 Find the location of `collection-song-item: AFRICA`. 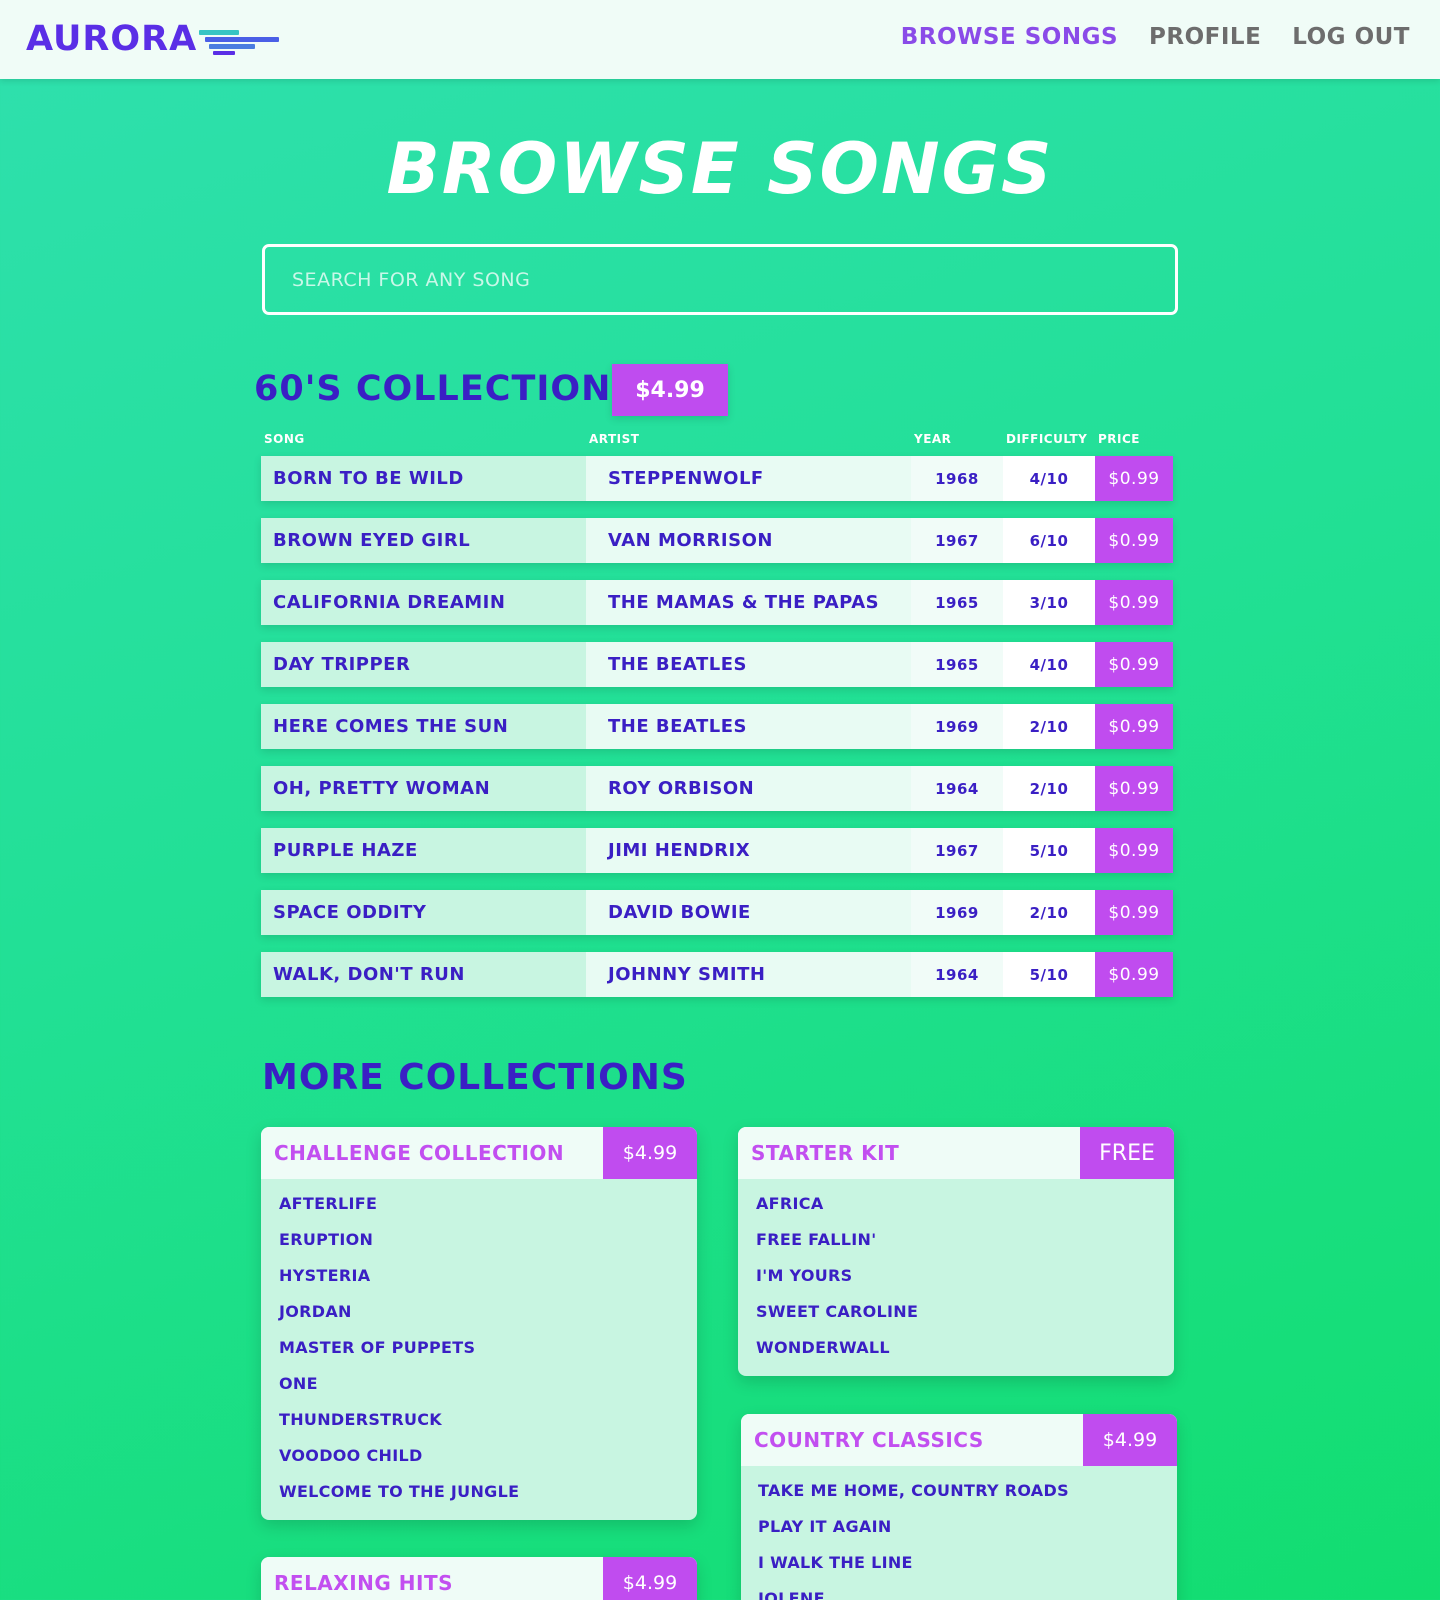

collection-song-item: AFRICA is located at coordinates (965, 1208).